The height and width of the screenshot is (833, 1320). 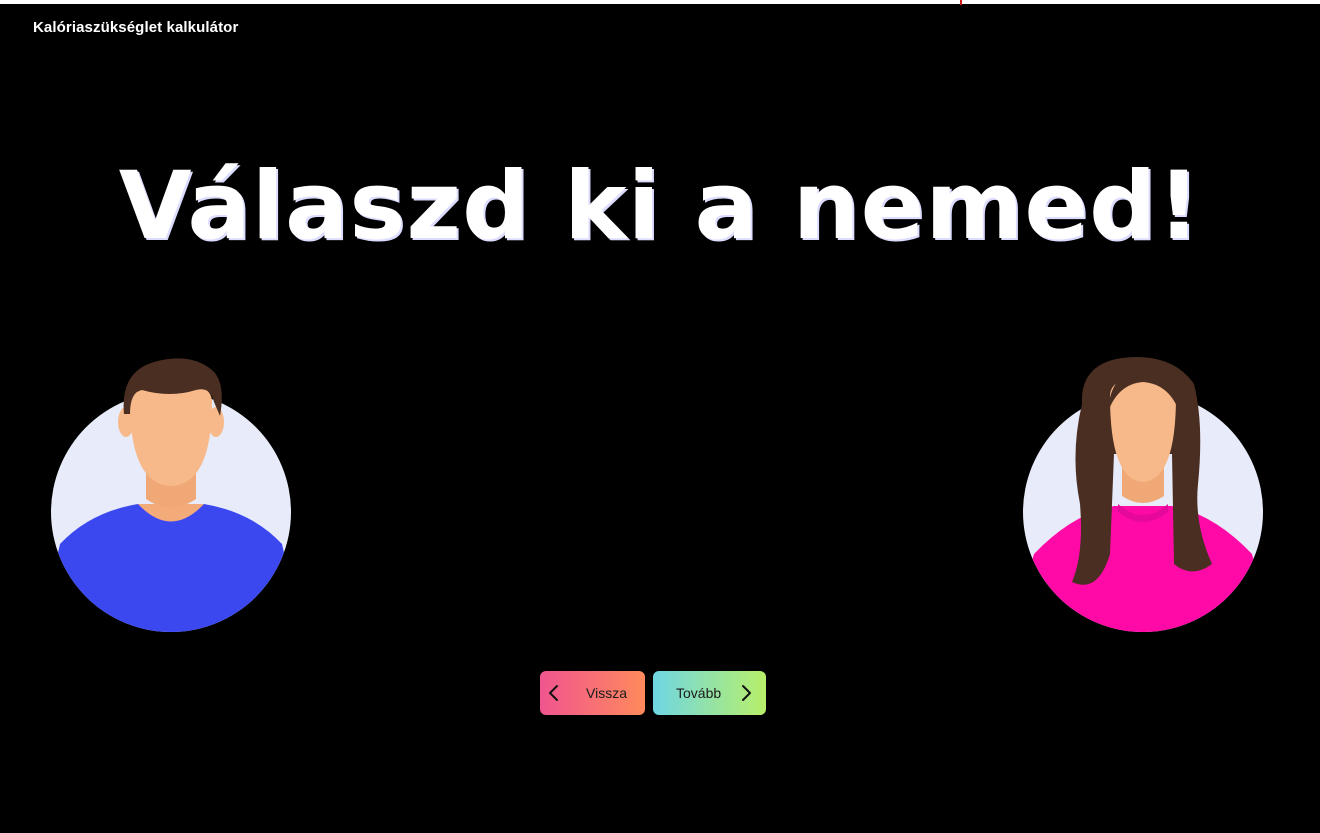 I want to click on male-avatar-icon, so click(x=171, y=495).